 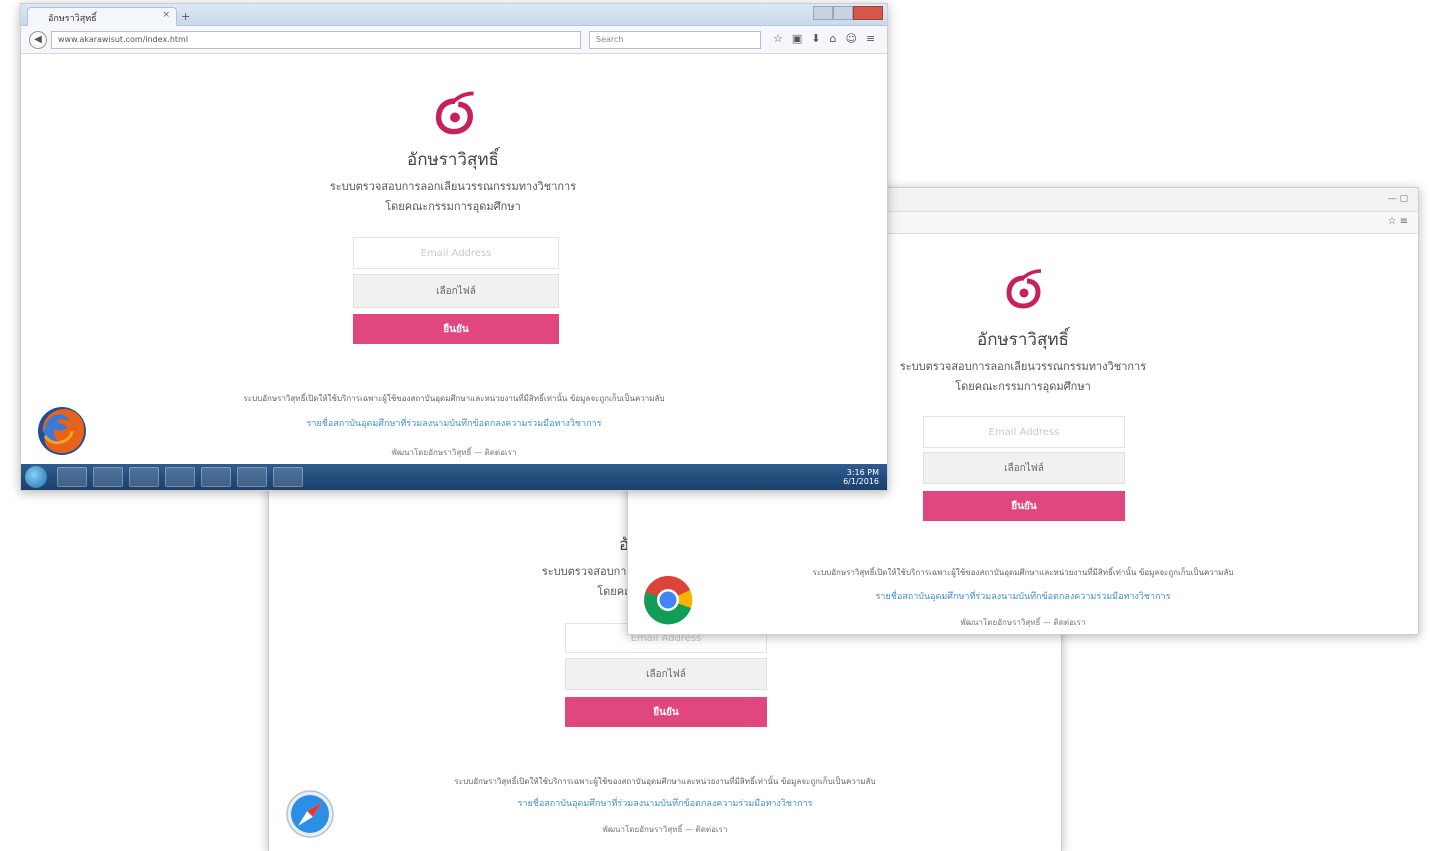 What do you see at coordinates (797, 38) in the screenshot?
I see `bookmark-icon: ▣` at bounding box center [797, 38].